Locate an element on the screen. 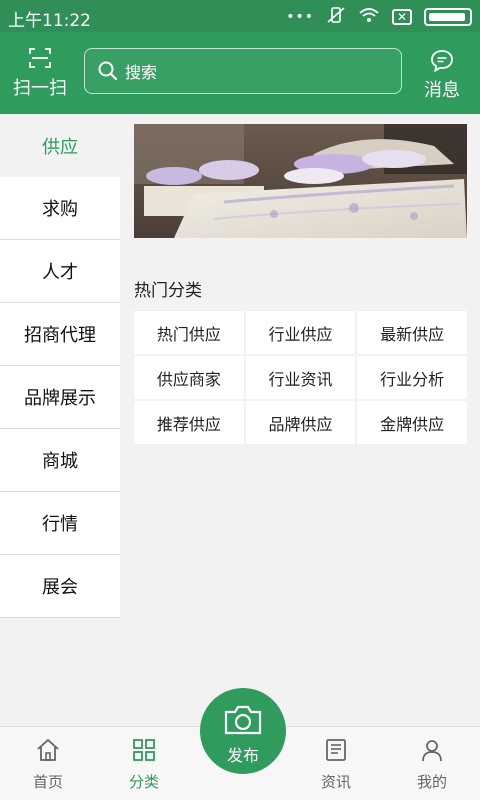 Image resolution: width=480 pixels, height=800 pixels. category-item: 行业分析 is located at coordinates (412, 377).